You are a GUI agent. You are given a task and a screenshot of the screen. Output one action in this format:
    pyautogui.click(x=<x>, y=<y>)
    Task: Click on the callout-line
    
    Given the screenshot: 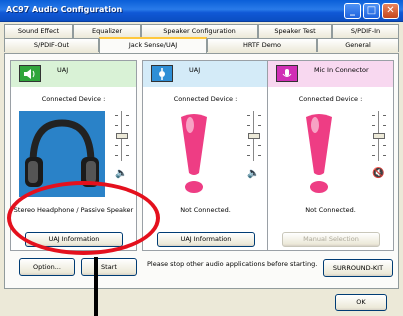 What is the action you would take?
    pyautogui.click(x=96, y=286)
    